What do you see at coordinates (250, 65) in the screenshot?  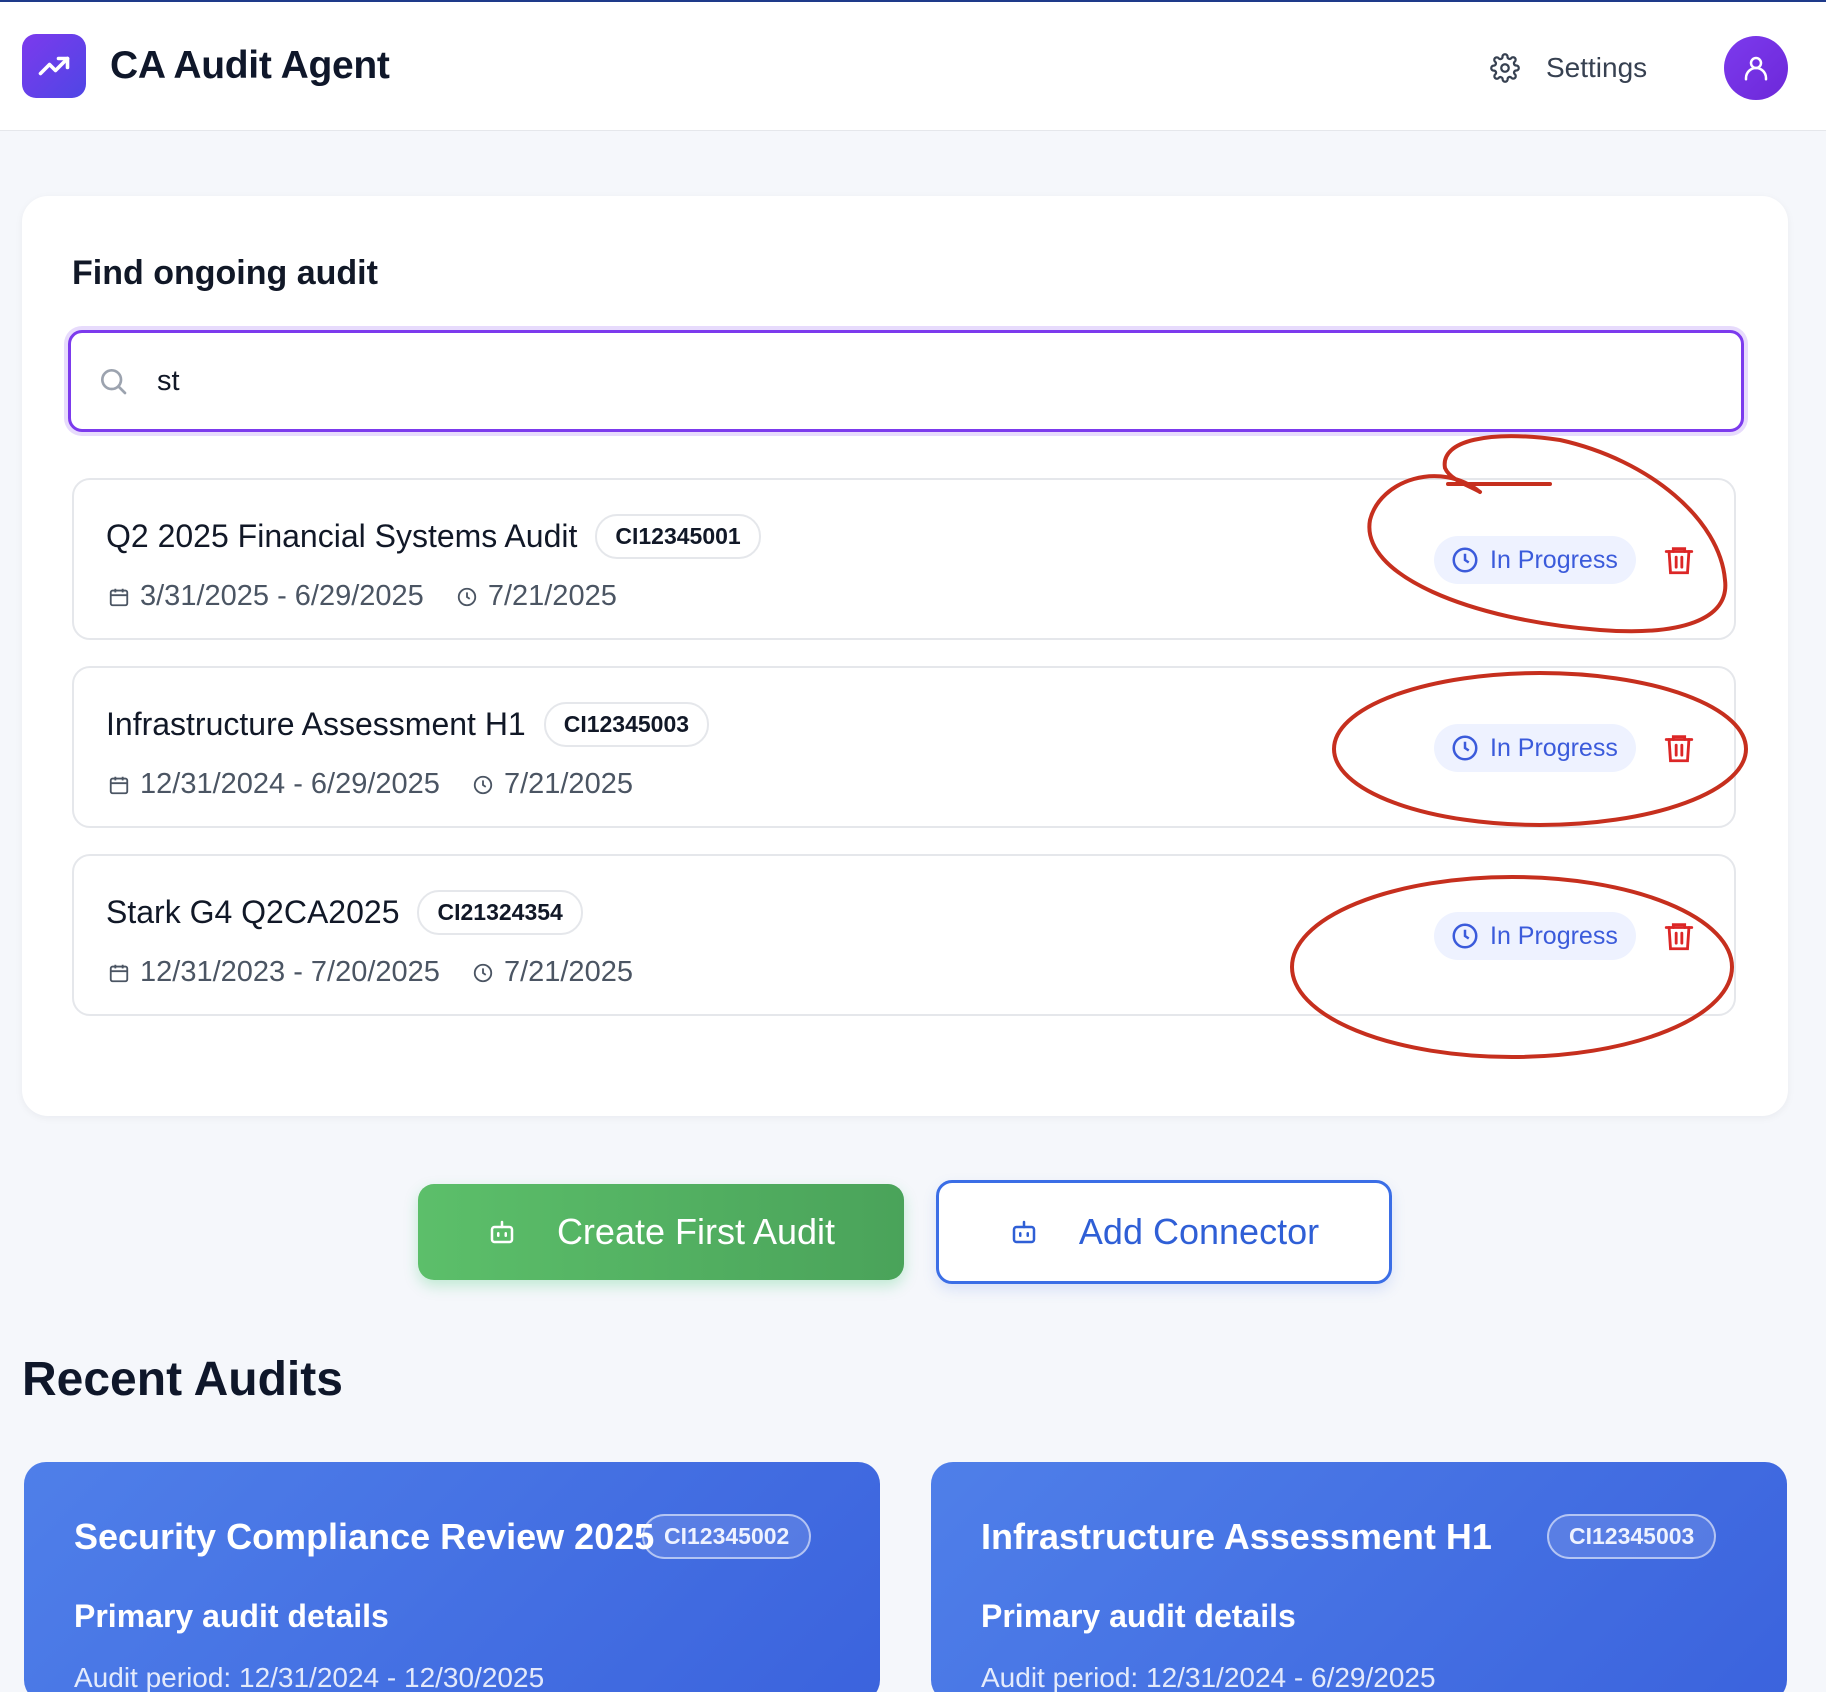 I see `app-title: CA Audit Agent` at bounding box center [250, 65].